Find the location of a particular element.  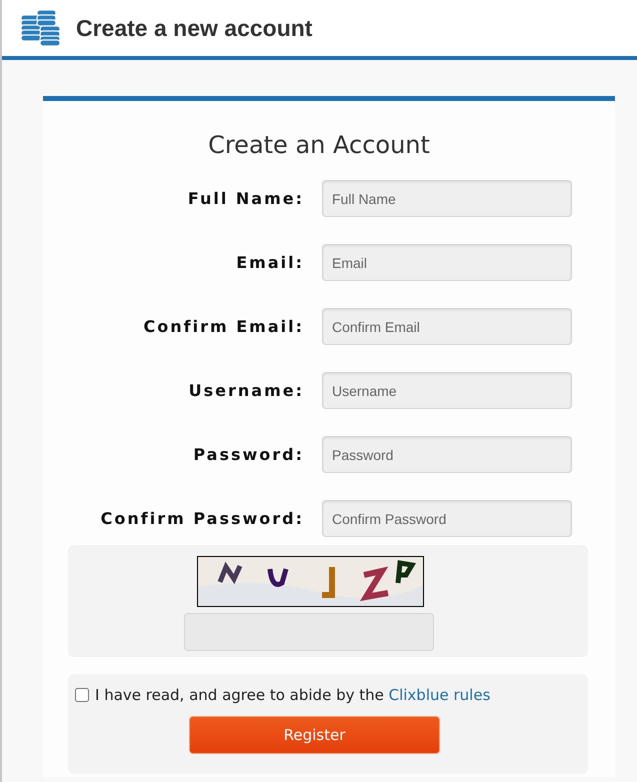

field-label: Confirm Password: is located at coordinates (202, 518).